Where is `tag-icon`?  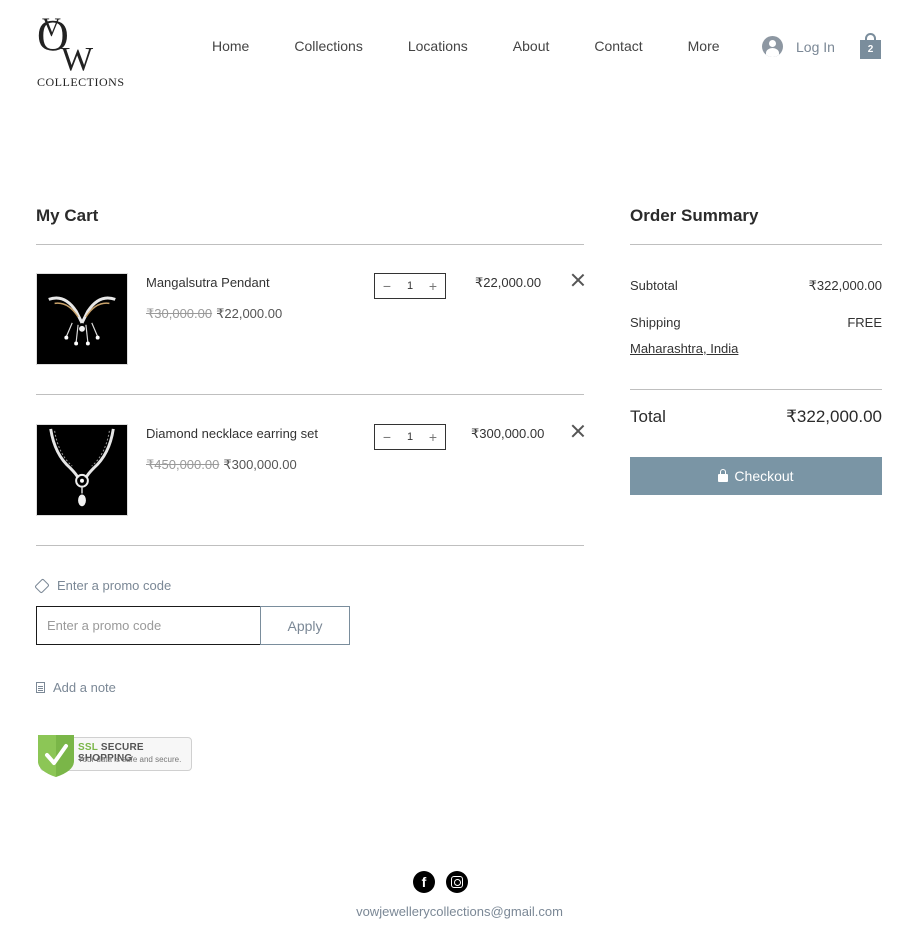 tag-icon is located at coordinates (42, 585).